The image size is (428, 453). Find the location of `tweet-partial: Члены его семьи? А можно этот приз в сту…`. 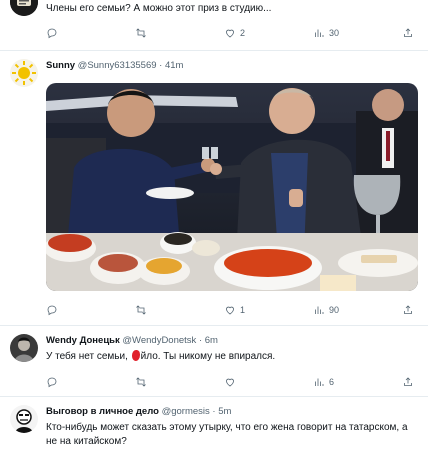

tweet-partial: Члены его семьи? А можно этот приз в сту… is located at coordinates (214, 25).